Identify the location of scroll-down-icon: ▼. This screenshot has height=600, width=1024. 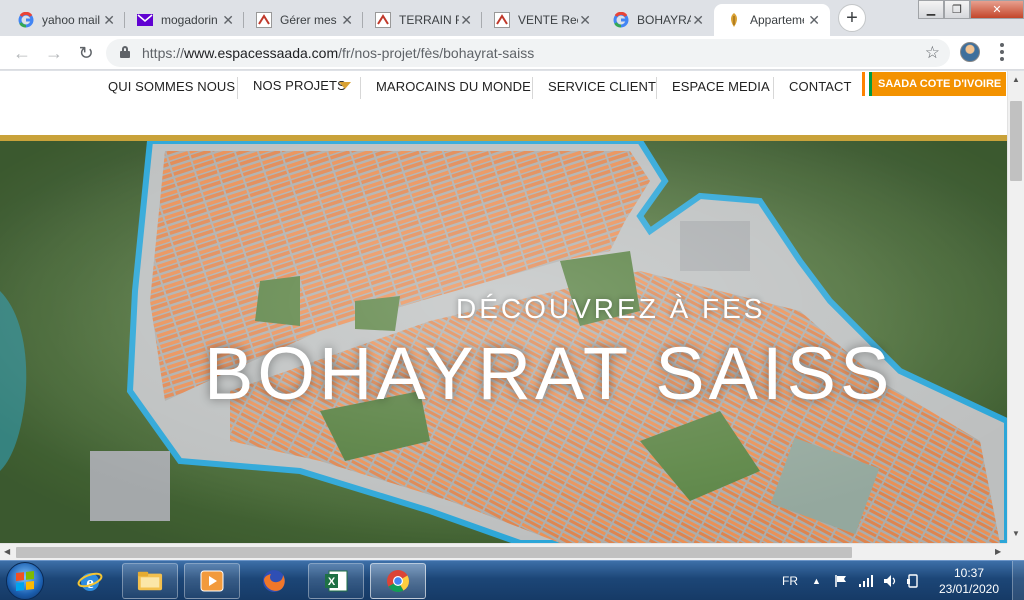
(1016, 533).